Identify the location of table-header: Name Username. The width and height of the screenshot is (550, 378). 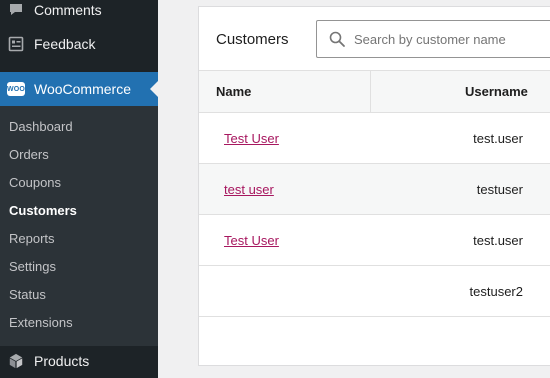
(374, 92).